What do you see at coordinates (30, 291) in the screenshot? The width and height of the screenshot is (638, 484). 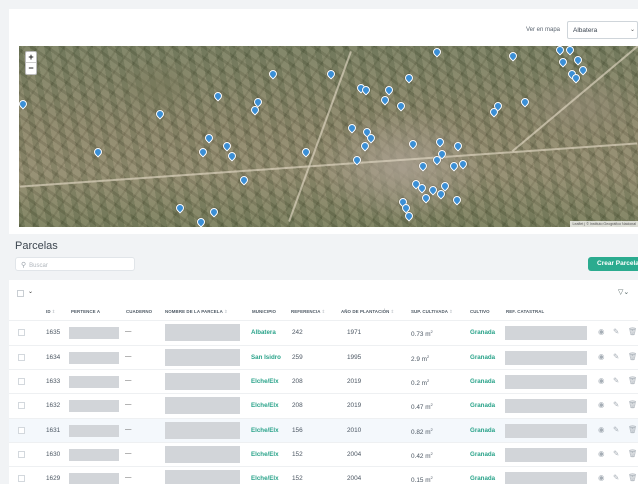 I see `chevron-down-icon: ⌄` at bounding box center [30, 291].